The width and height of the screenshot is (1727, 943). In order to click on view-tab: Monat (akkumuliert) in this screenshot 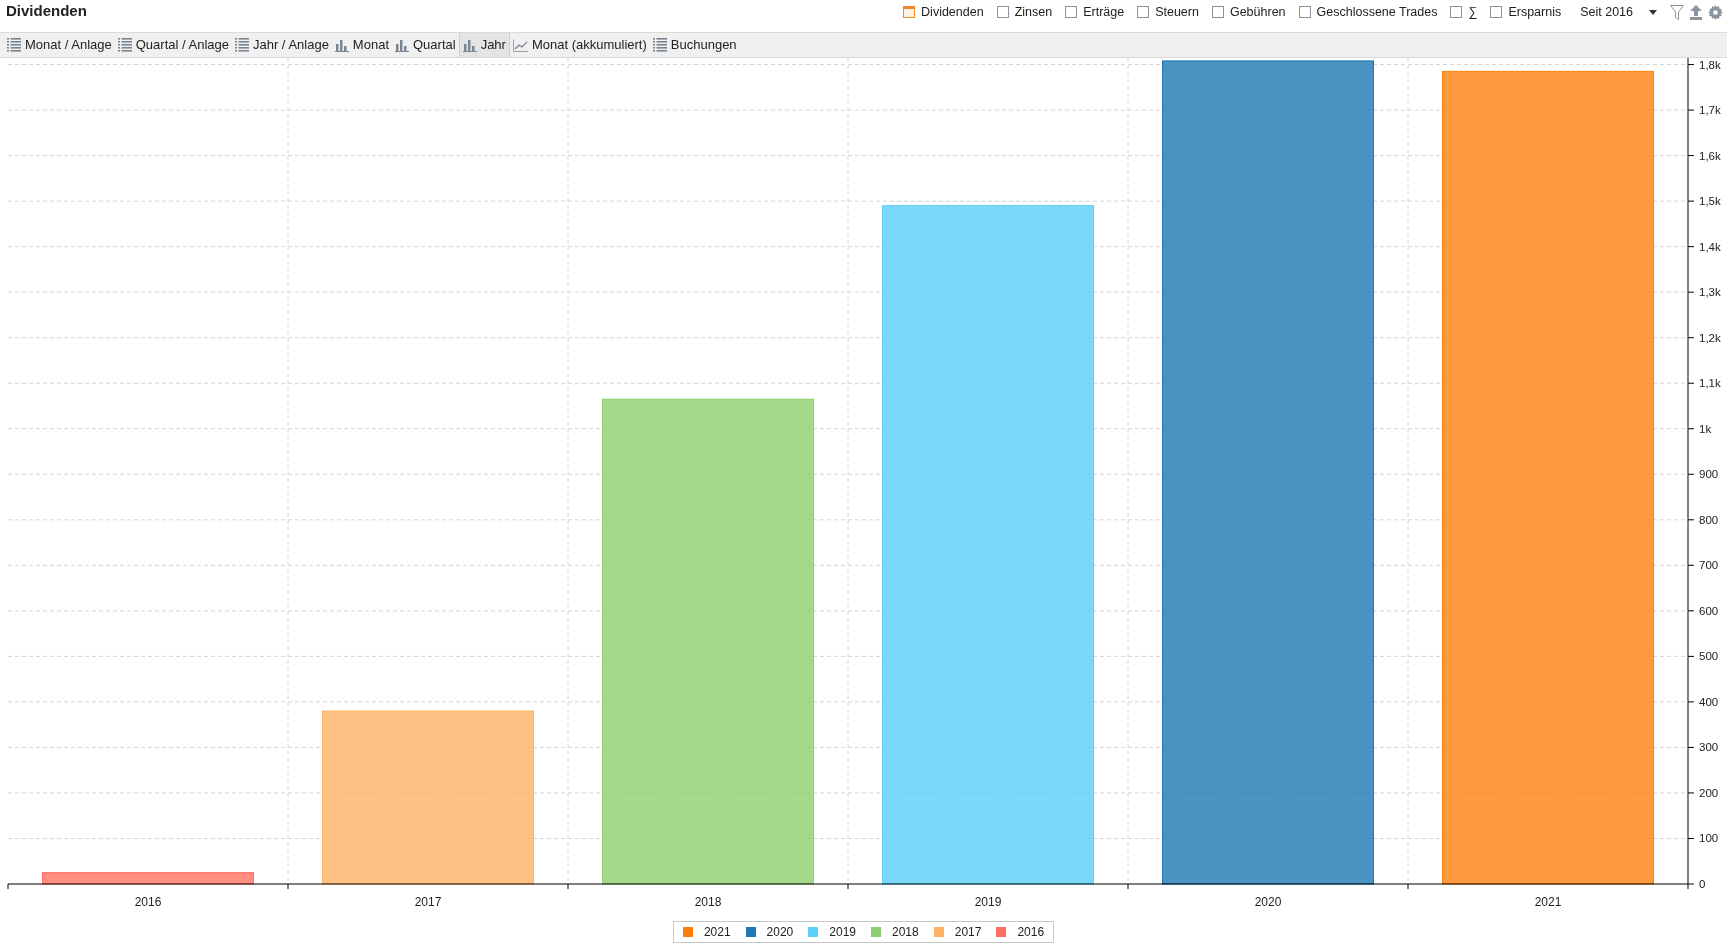, I will do `click(579, 45)`.